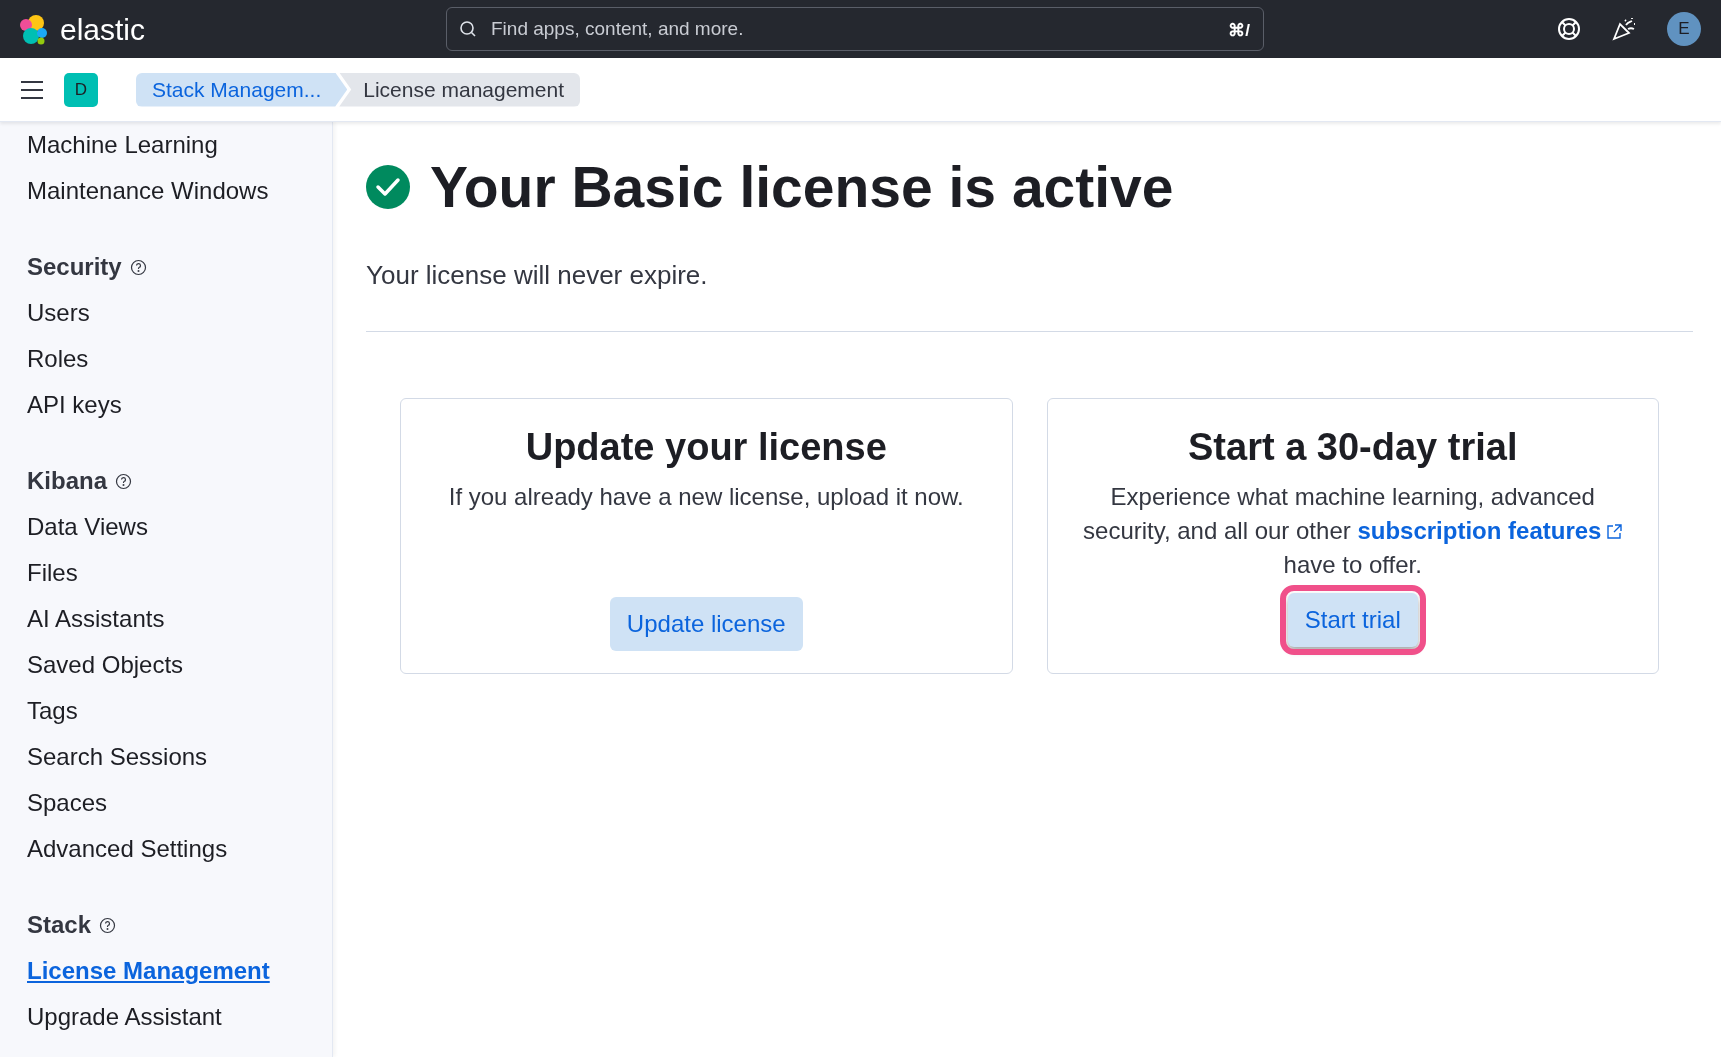  Describe the element at coordinates (802, 187) in the screenshot. I see `page-title: Your Basic license is active` at that location.